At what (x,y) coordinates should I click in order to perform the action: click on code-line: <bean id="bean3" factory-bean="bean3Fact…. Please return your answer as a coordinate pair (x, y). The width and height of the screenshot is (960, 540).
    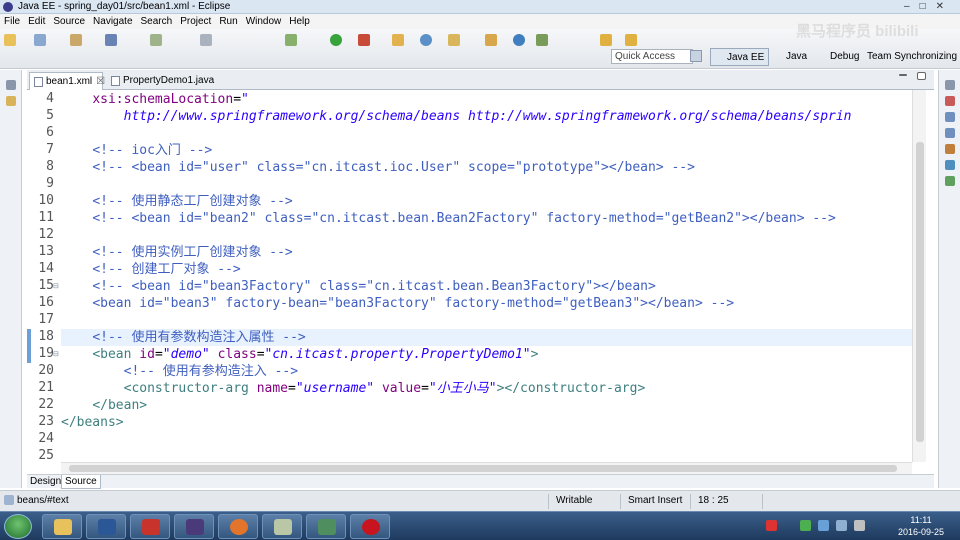
    Looking at the image, I should click on (397, 303).